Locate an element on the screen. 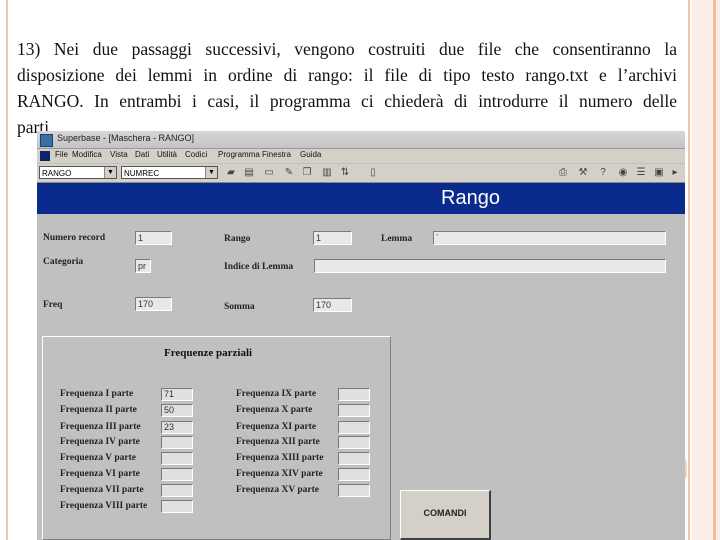 Image resolution: width=720 pixels, height=540 pixels. help-icon: ? is located at coordinates (603, 173).